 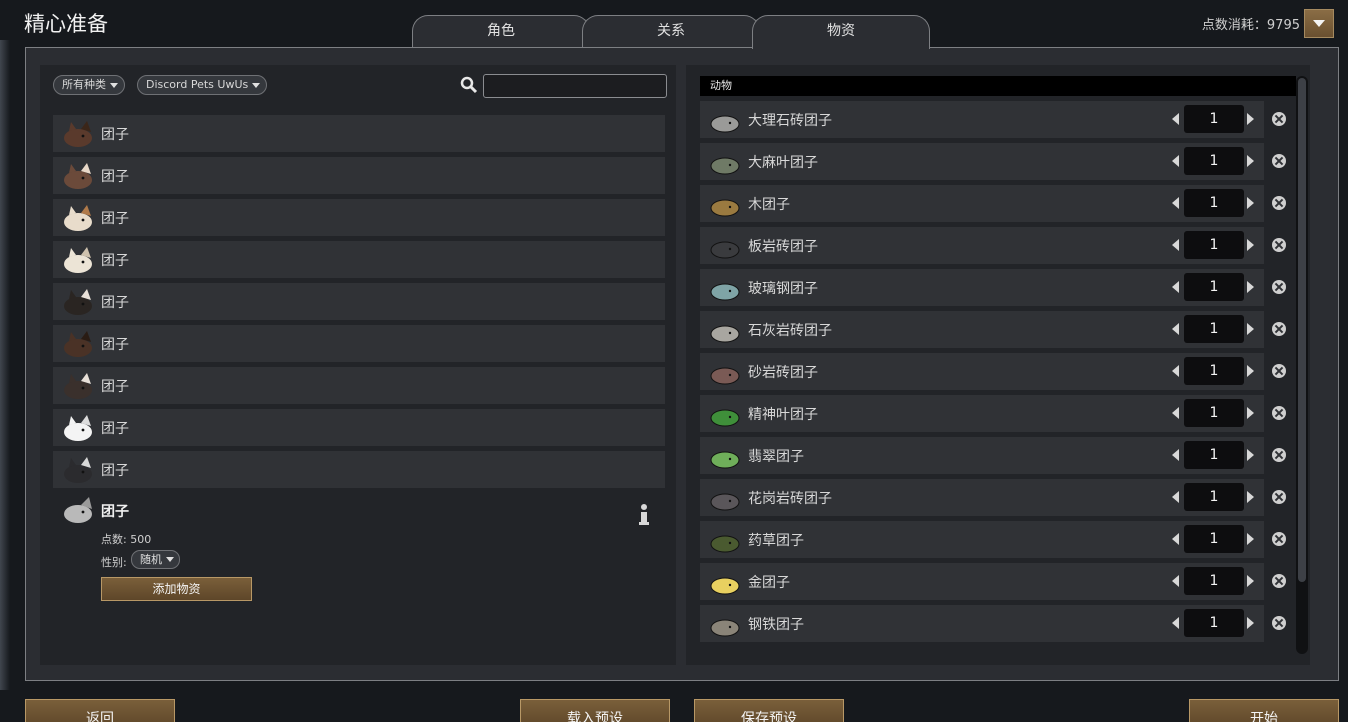 I want to click on gender-dropdown: 随机, so click(x=155, y=559).